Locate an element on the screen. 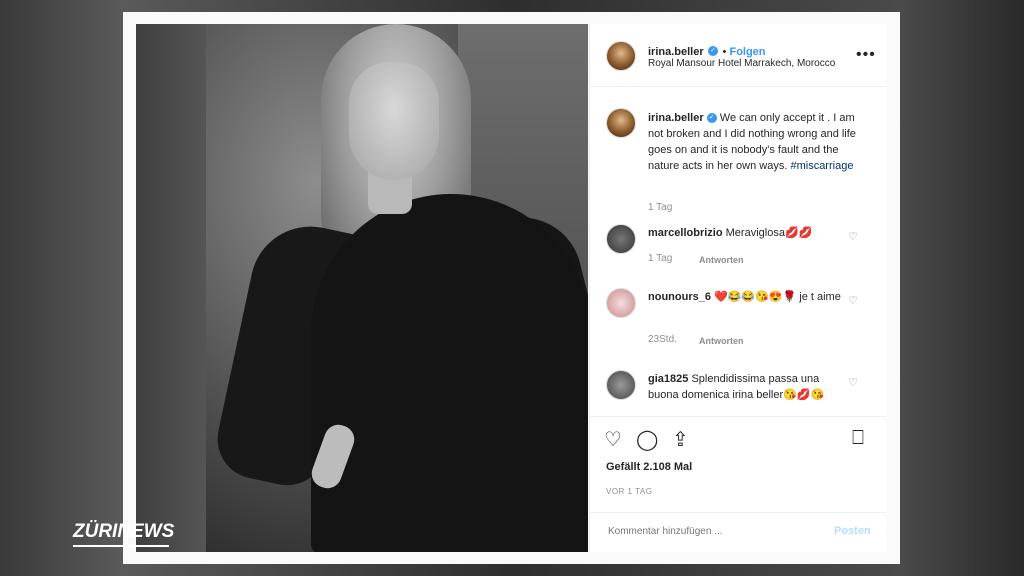 The height and width of the screenshot is (576, 1024). post-age: VOR 1 TAG is located at coordinates (629, 491).